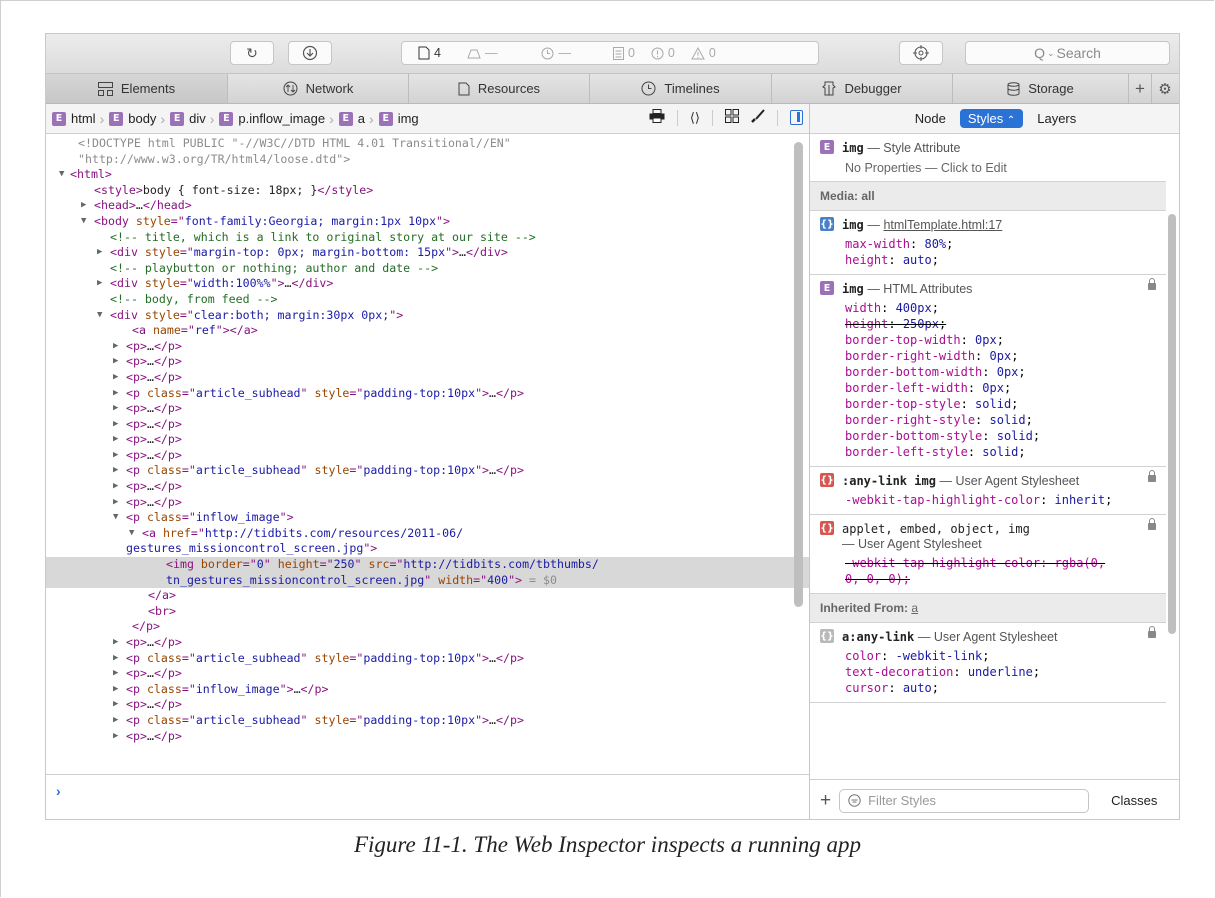 This screenshot has width=1215, height=898. Describe the element at coordinates (272, 118) in the screenshot. I see `breadcrumb-item-p: Ep.inflow_image` at that location.